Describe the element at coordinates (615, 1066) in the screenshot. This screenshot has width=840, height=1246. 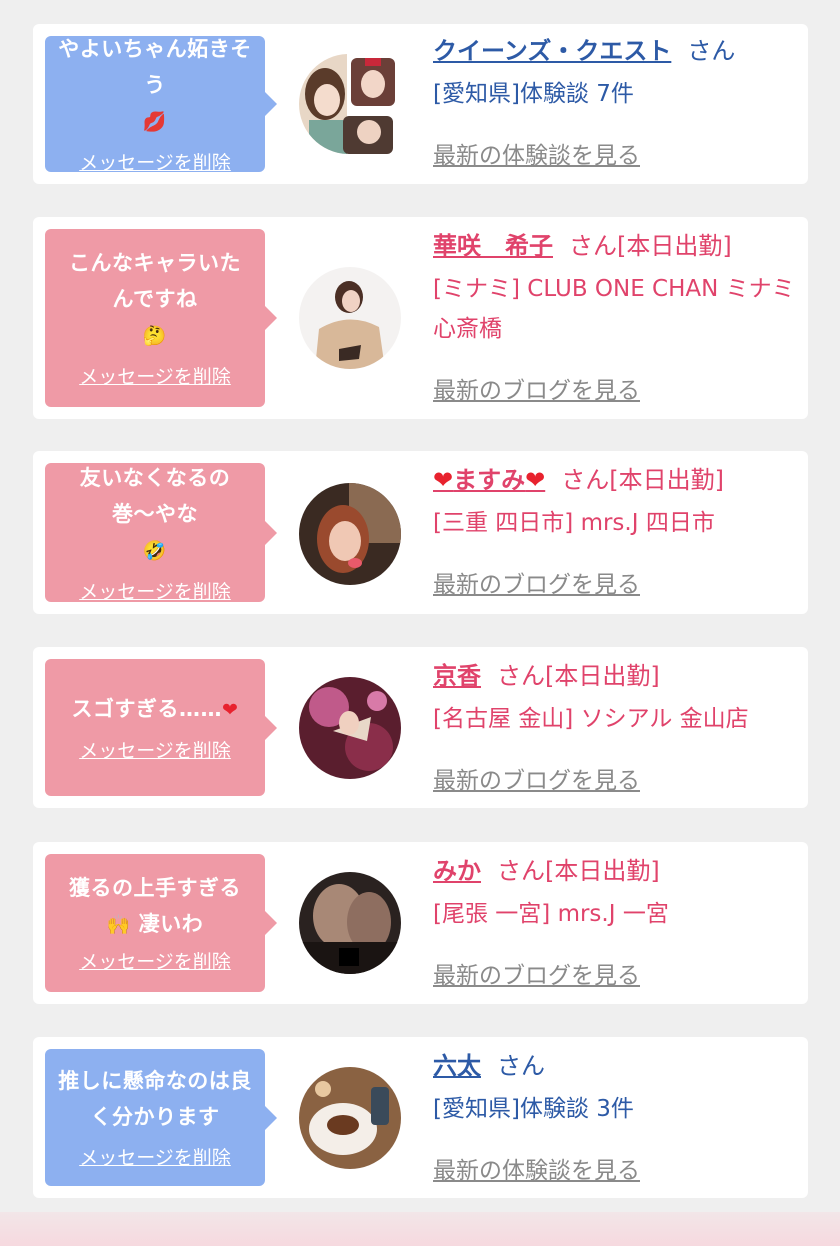
I see `name-line: 六太 さん` at that location.